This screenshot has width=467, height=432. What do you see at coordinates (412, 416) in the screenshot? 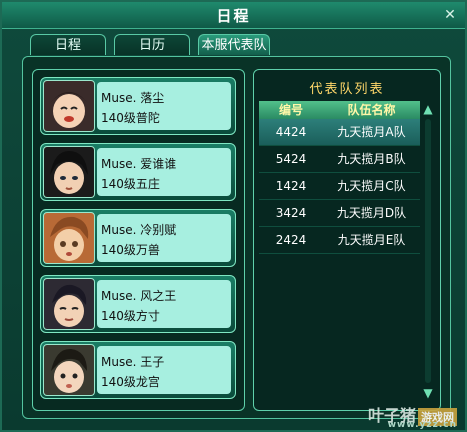
I see `site-watermark: 叶子猪 游戏网 www.yzz.cn` at bounding box center [412, 416].